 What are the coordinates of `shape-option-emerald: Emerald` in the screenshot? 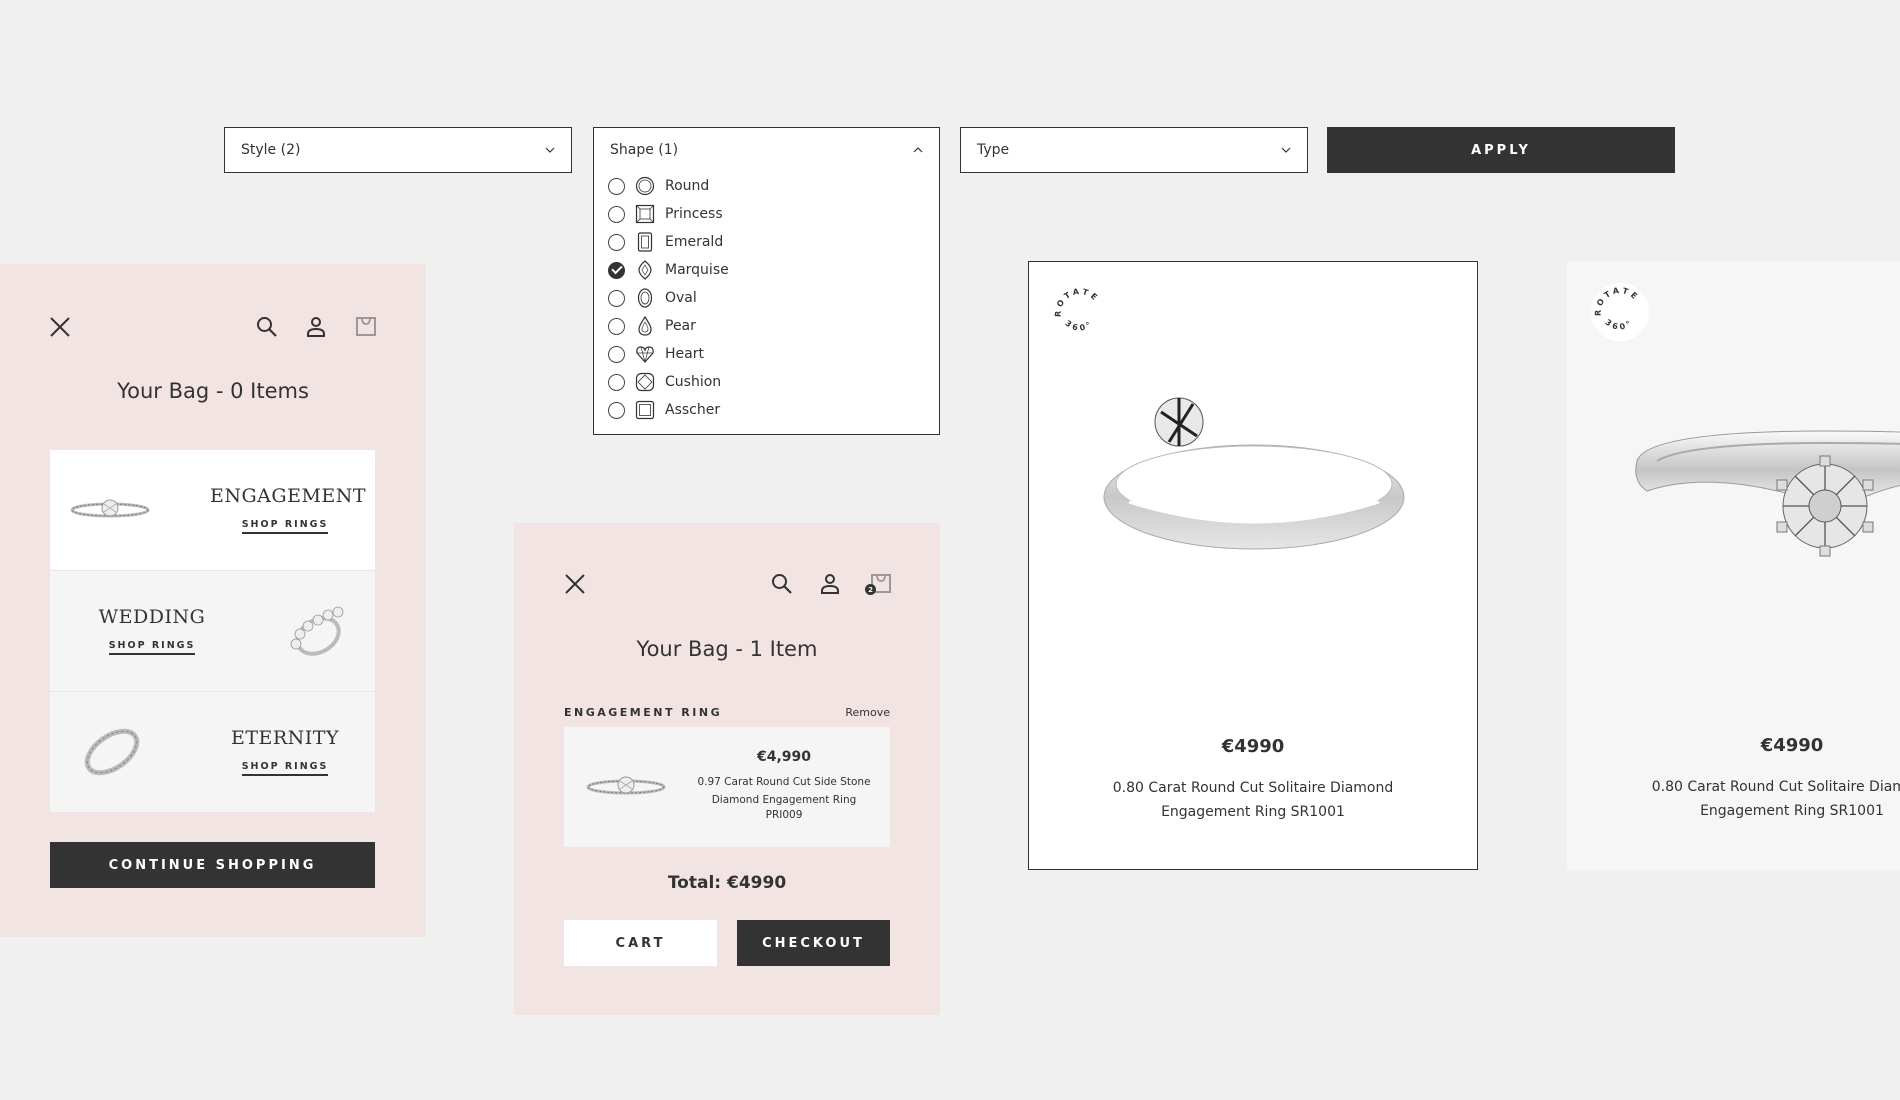 It's located at (766, 242).